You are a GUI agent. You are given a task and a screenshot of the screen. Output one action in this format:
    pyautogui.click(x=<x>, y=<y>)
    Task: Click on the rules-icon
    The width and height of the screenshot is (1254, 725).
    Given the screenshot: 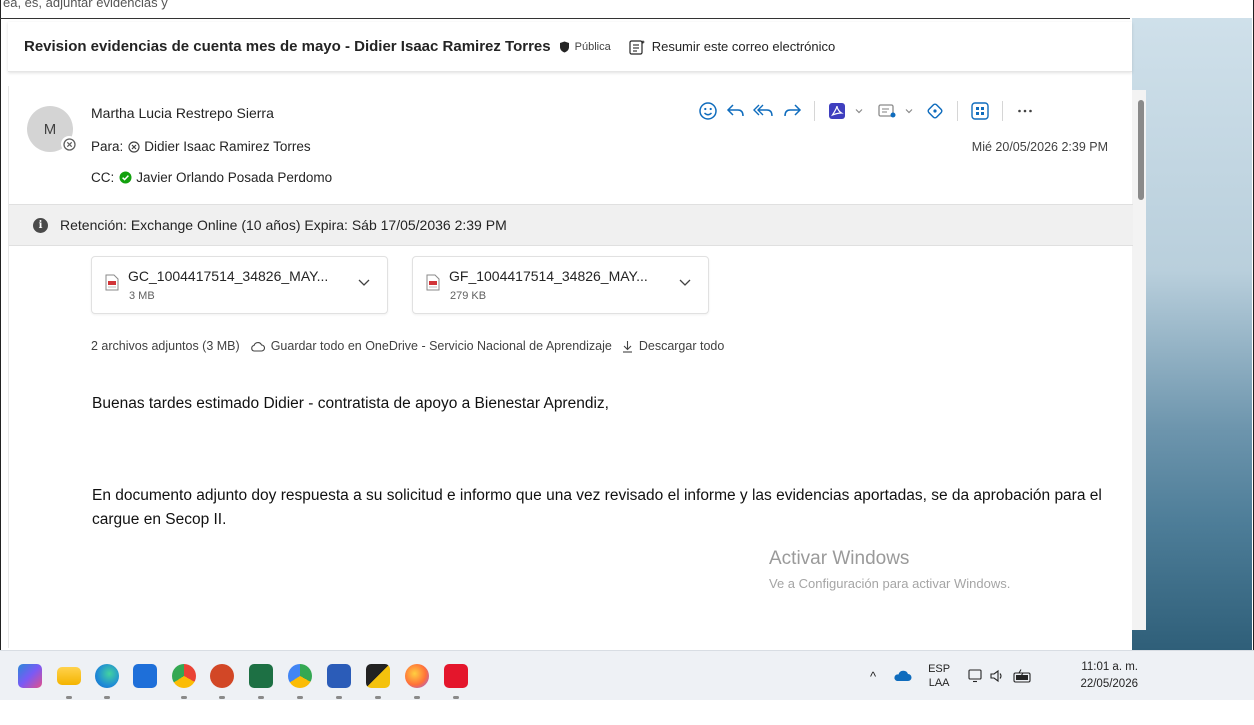 What is the action you would take?
    pyautogui.click(x=887, y=111)
    